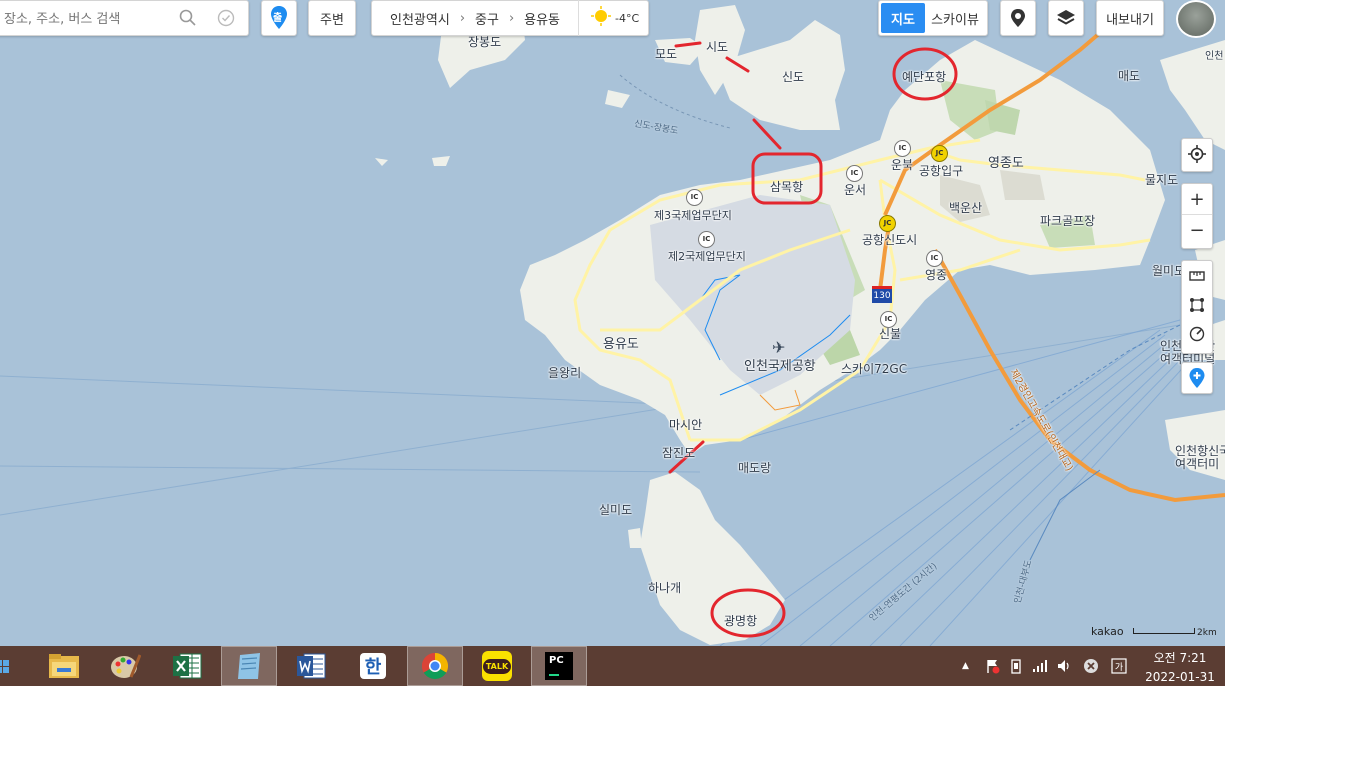 This screenshot has width=1366, height=768. I want to click on label-yedanpohang: 예단포항, so click(924, 76).